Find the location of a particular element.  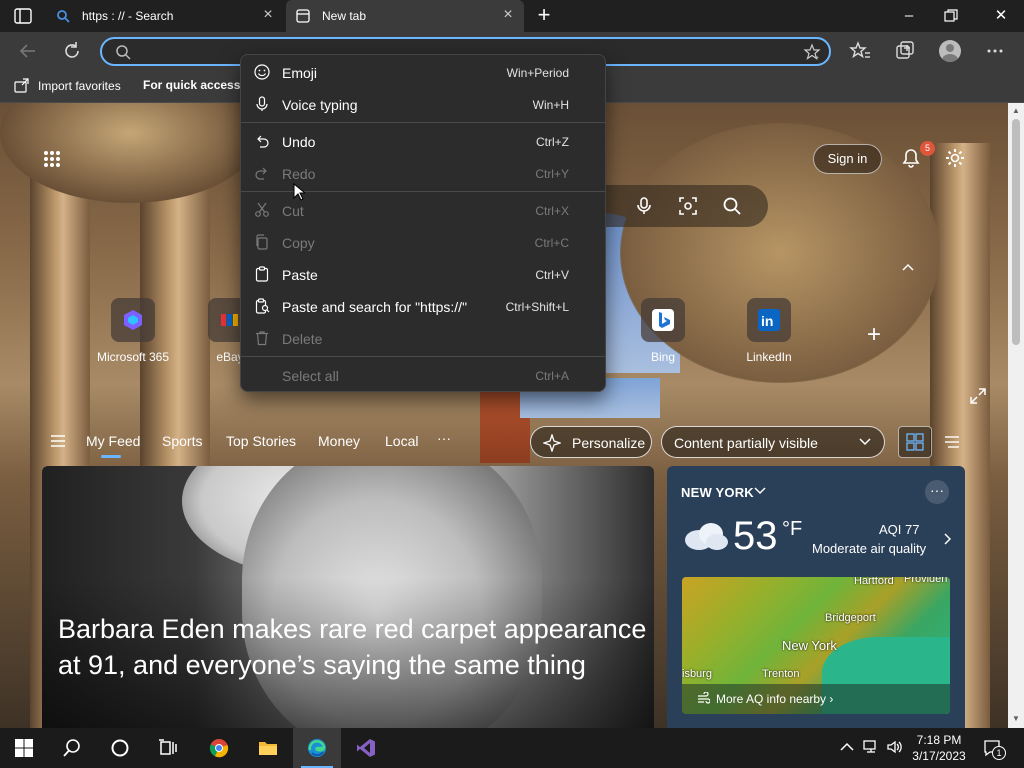

volume-icon is located at coordinates (895, 747).